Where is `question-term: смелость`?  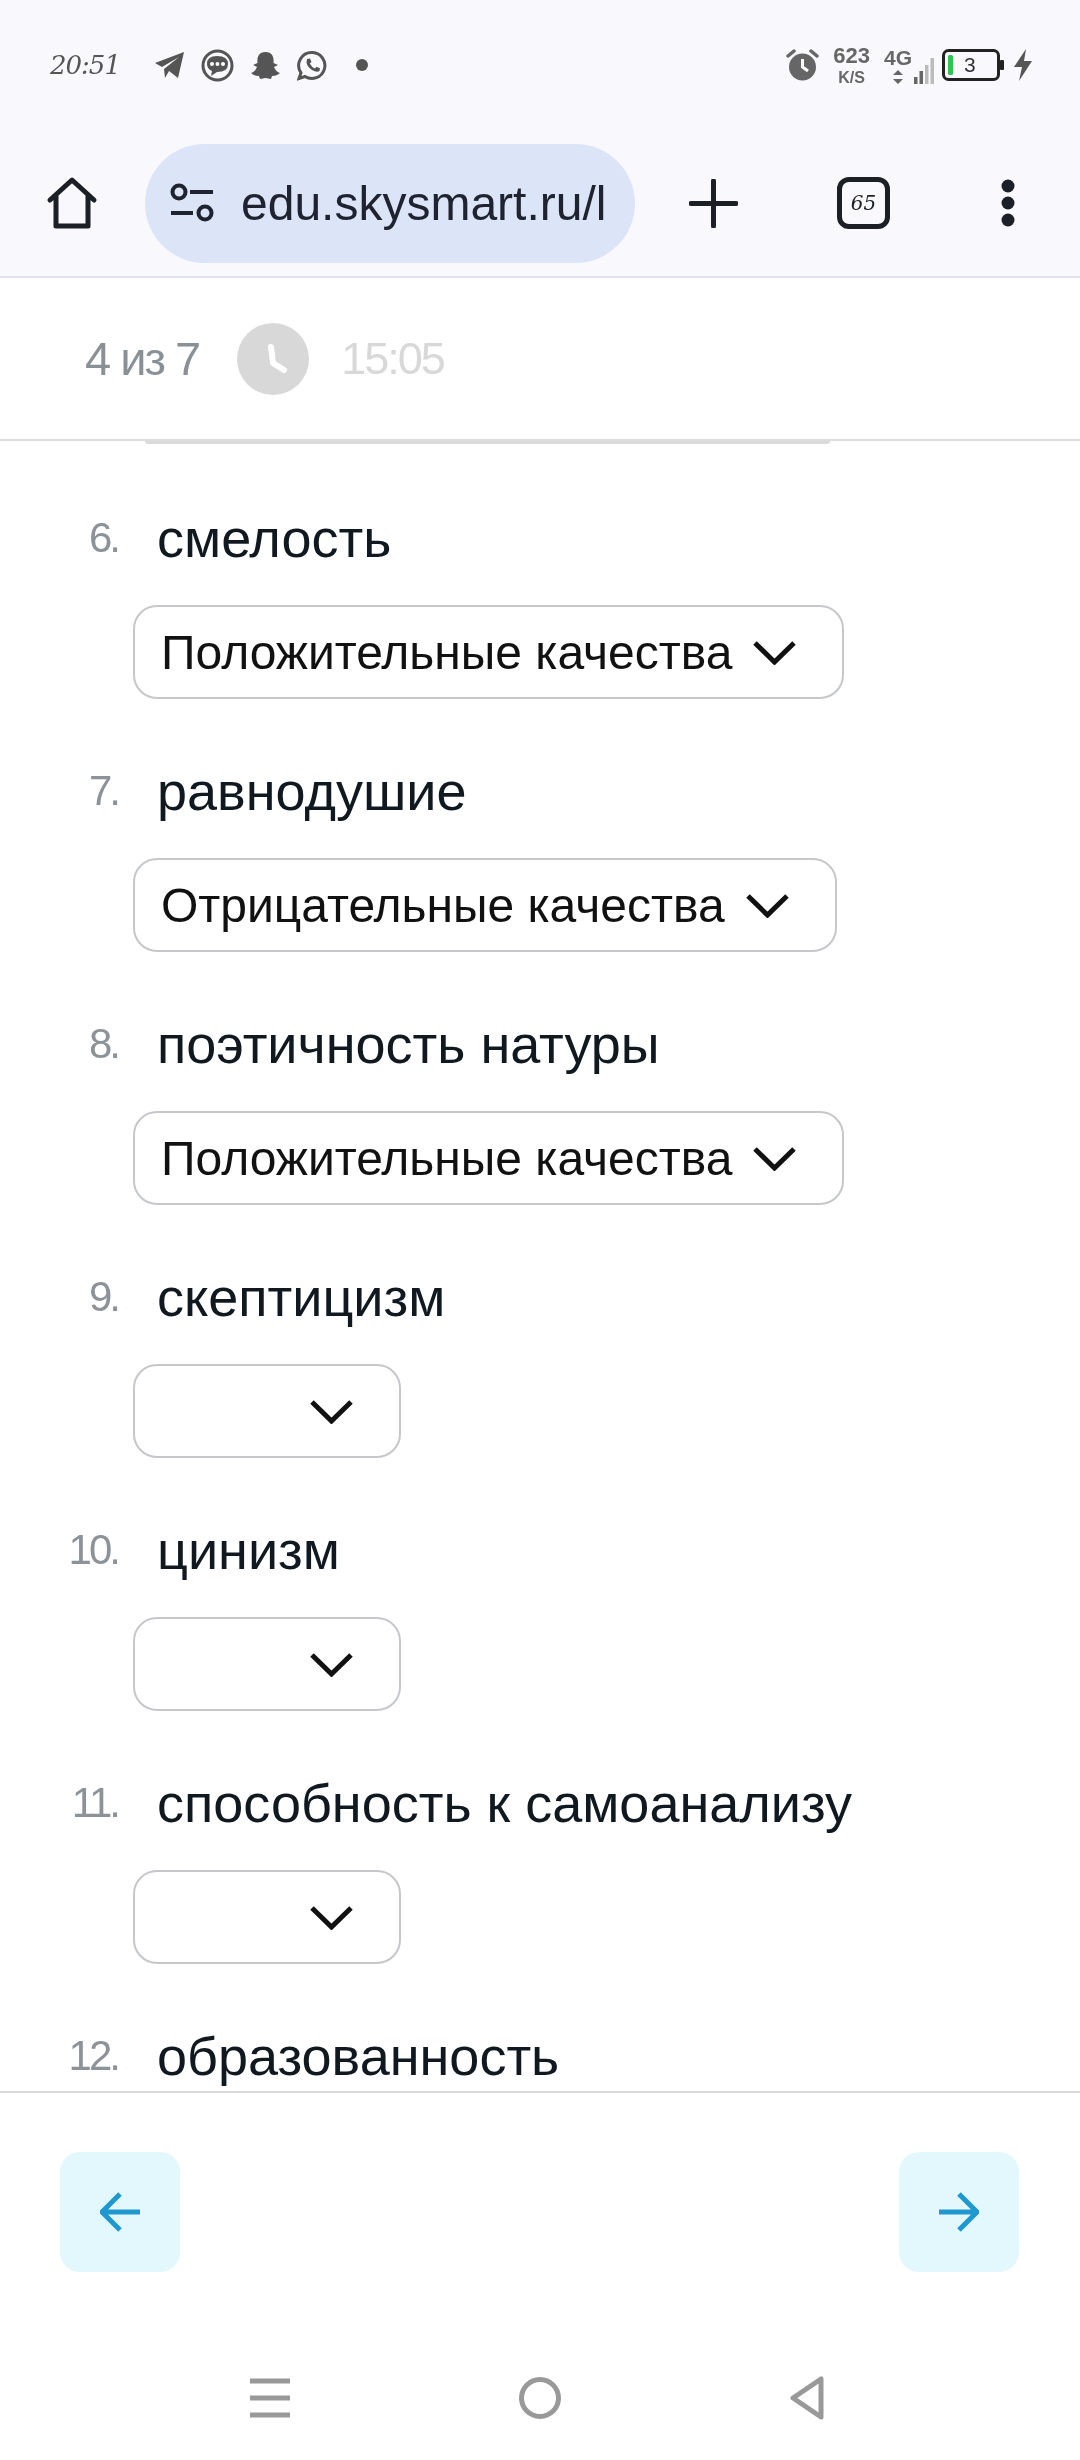
question-term: смелость is located at coordinates (274, 538).